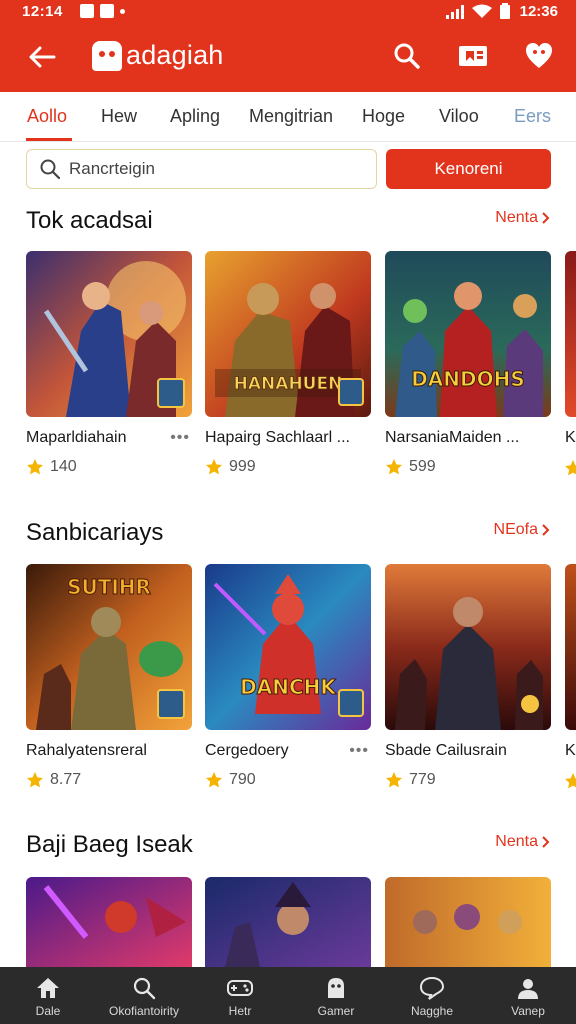  Describe the element at coordinates (468, 334) in the screenshot. I see `game-thumbnail: DANDOHS` at that location.